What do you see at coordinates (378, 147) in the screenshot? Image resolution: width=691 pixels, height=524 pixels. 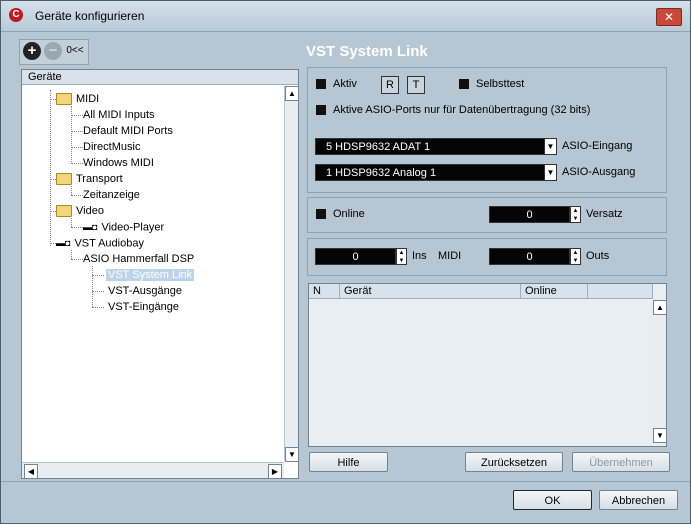 I see `asio-input-value: 5 HDSP9632 ADAT 1` at bounding box center [378, 147].